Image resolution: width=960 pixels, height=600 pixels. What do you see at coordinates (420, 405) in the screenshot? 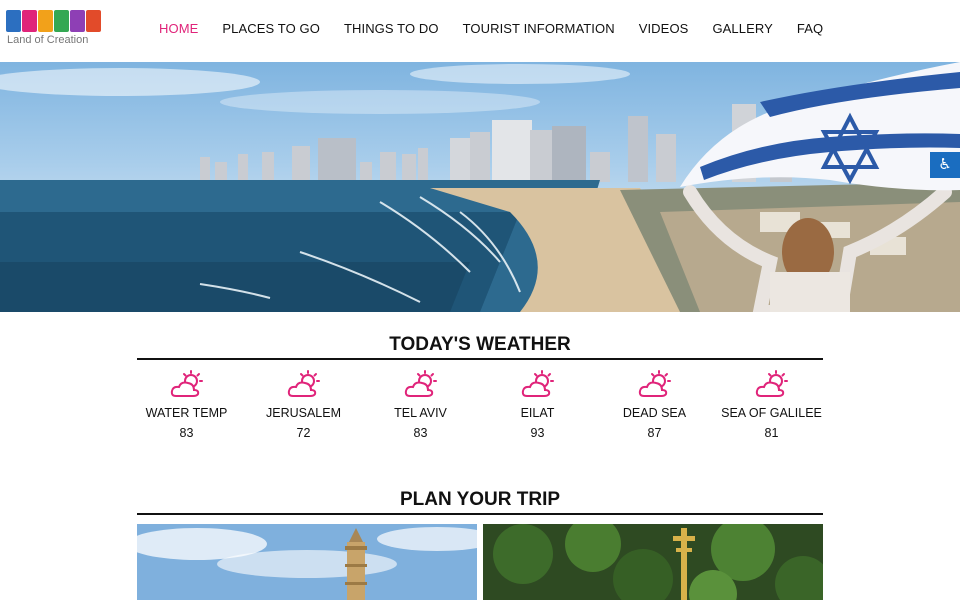
I see `weather-item-tel-aviv: TEL AVIV 83` at bounding box center [420, 405].